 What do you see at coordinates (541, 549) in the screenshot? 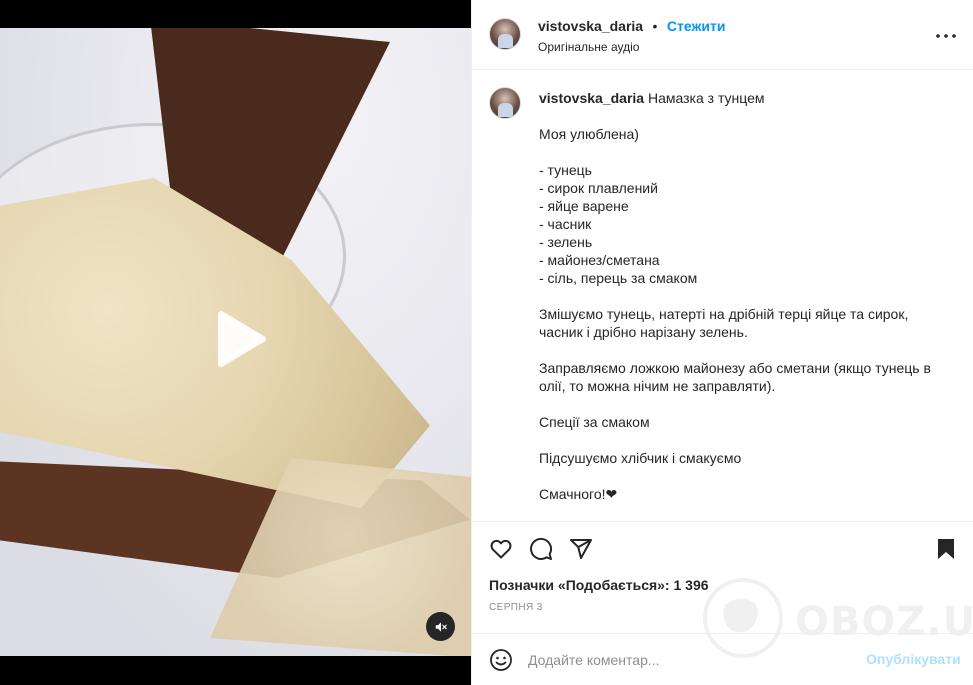
I see `comment-icon` at bounding box center [541, 549].